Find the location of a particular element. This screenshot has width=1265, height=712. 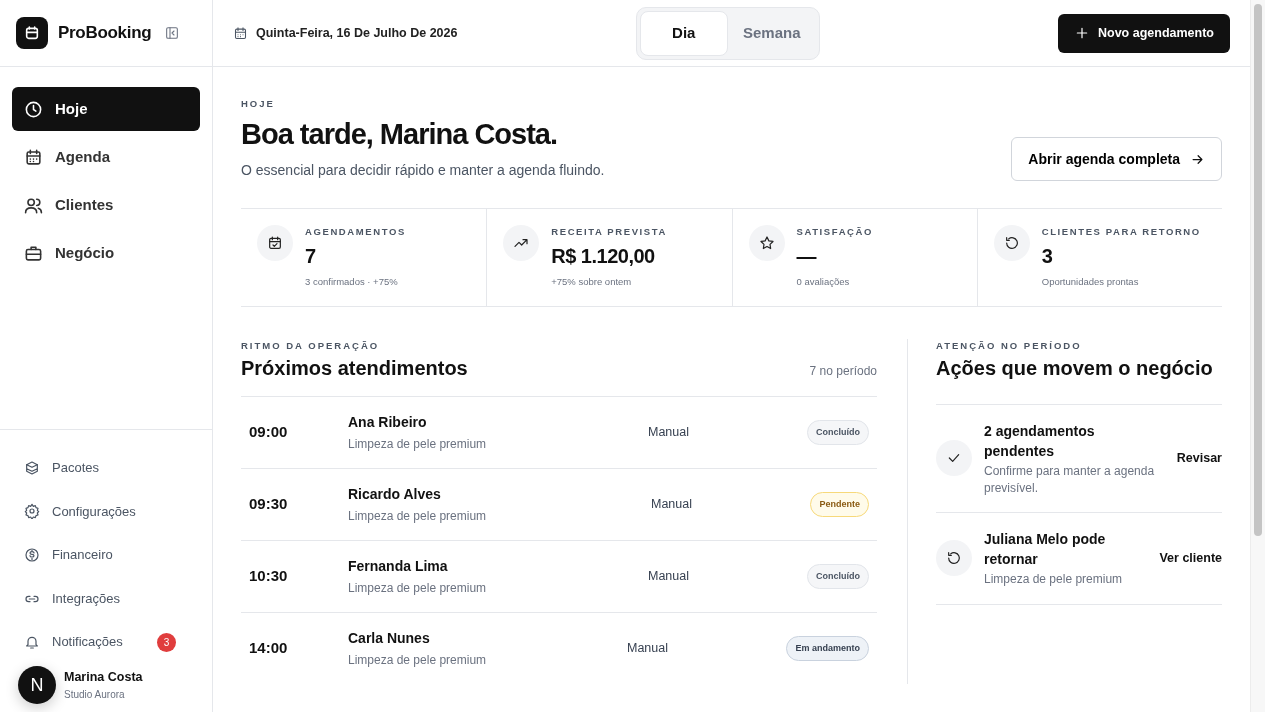

scrollbar is located at coordinates (1257, 356).